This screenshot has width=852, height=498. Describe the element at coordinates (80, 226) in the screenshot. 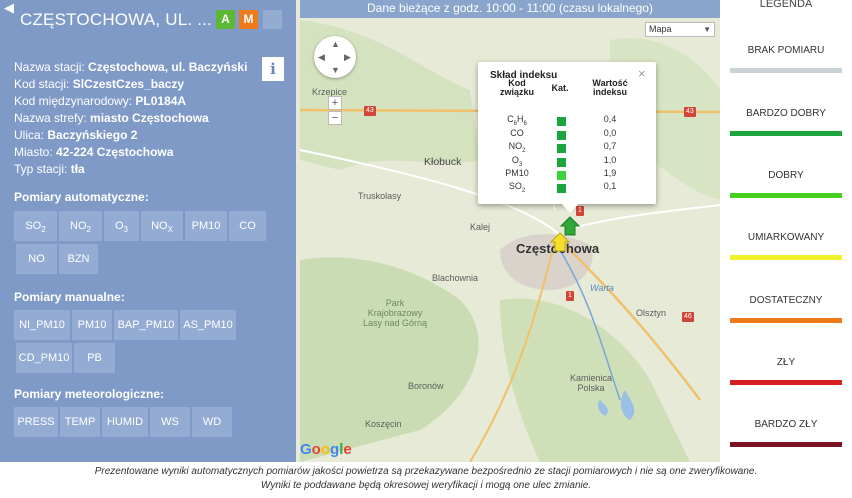

I see `auto-button-no2: NO2` at that location.